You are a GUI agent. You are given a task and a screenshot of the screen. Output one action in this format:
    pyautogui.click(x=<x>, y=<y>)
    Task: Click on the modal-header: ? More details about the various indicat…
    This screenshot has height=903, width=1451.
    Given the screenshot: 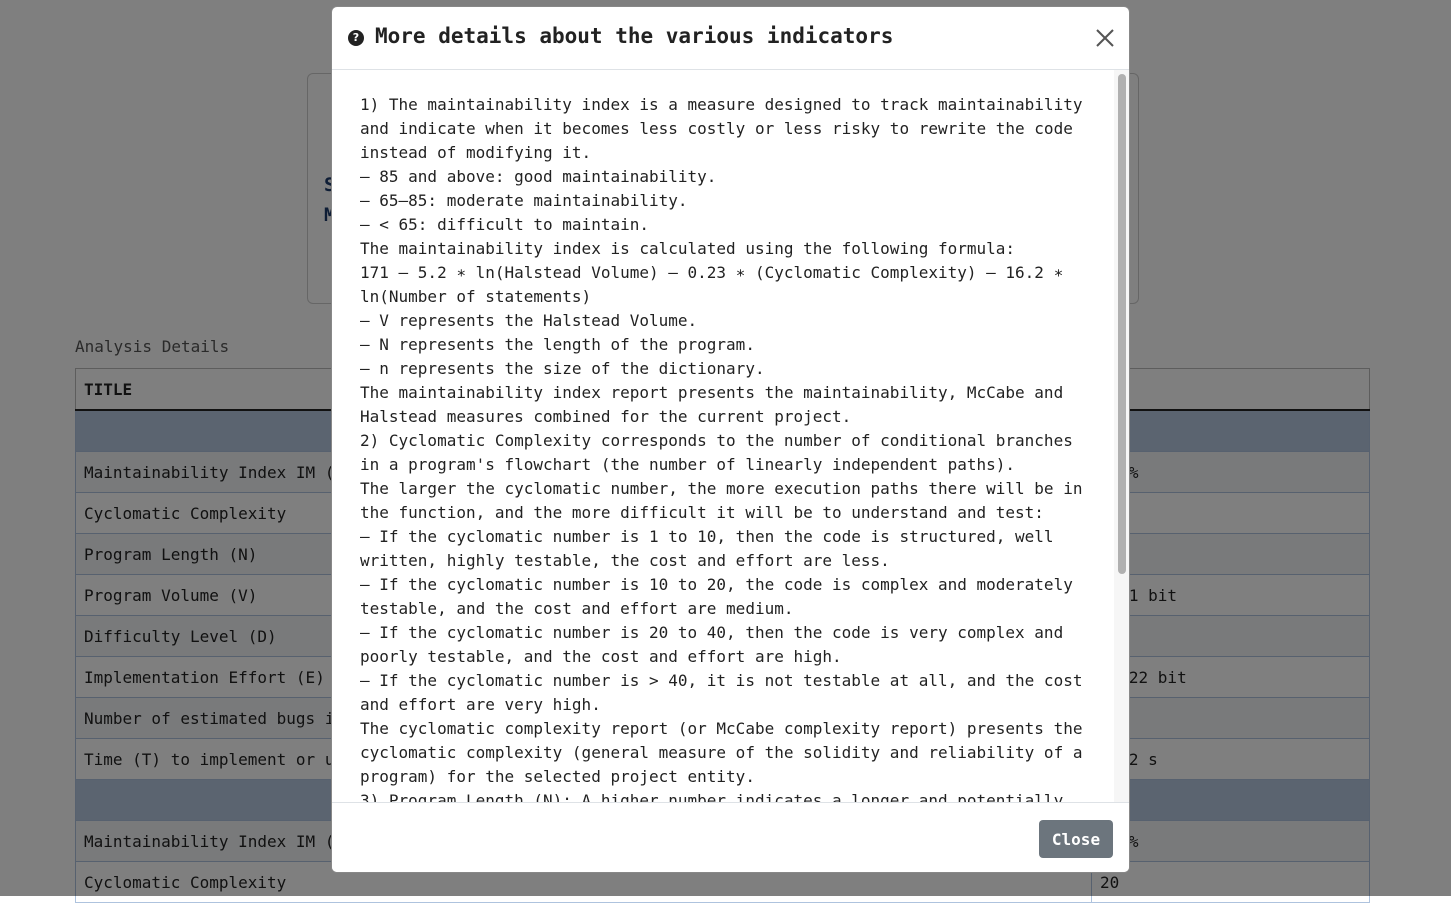 What is the action you would take?
    pyautogui.click(x=730, y=38)
    